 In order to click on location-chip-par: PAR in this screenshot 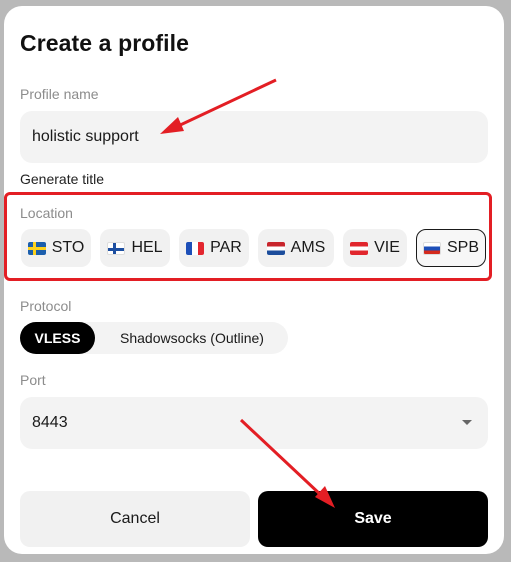, I will do `click(214, 248)`.